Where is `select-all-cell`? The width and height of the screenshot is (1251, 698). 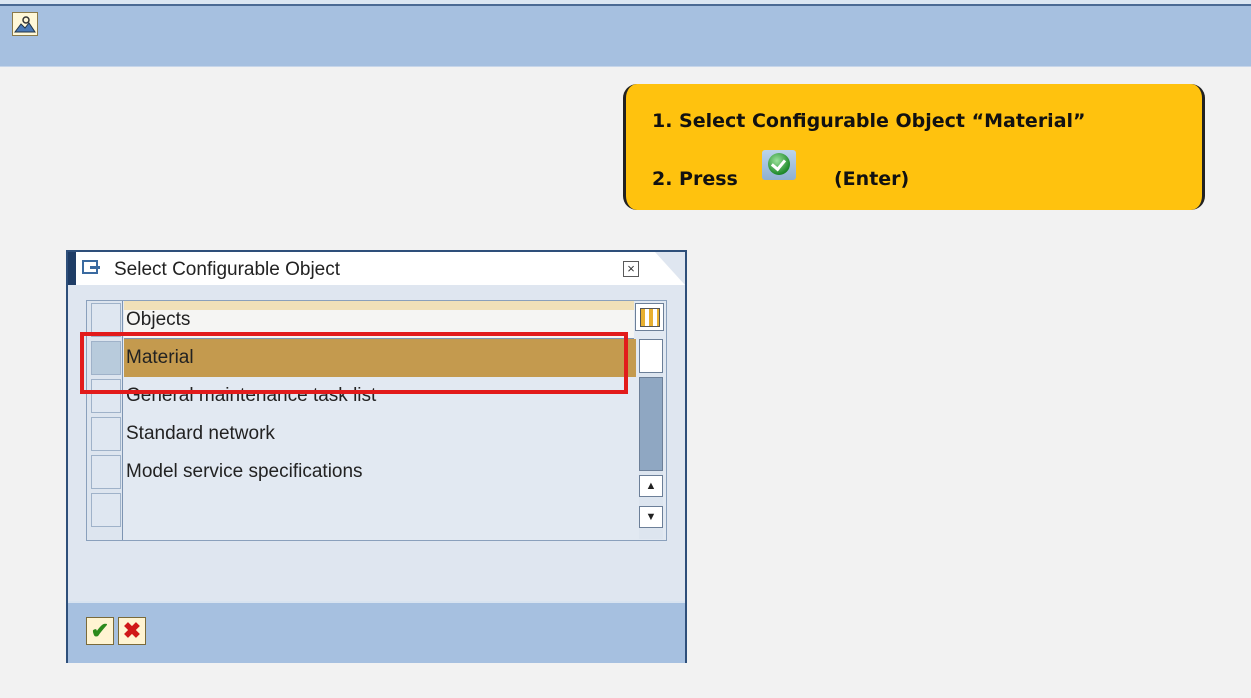 select-all-cell is located at coordinates (106, 320).